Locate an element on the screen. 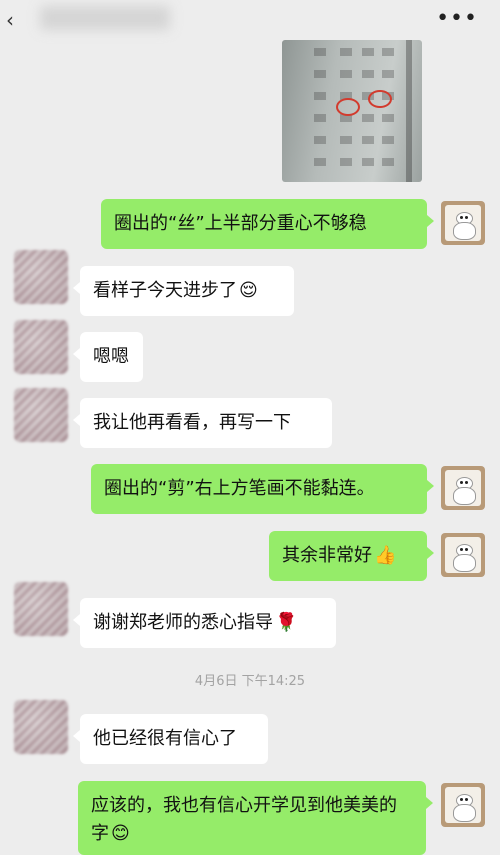 The height and width of the screenshot is (855, 500). message-bubble-sent: 应该的，我也有信心开学见到他美美的字 😊 is located at coordinates (255, 818).